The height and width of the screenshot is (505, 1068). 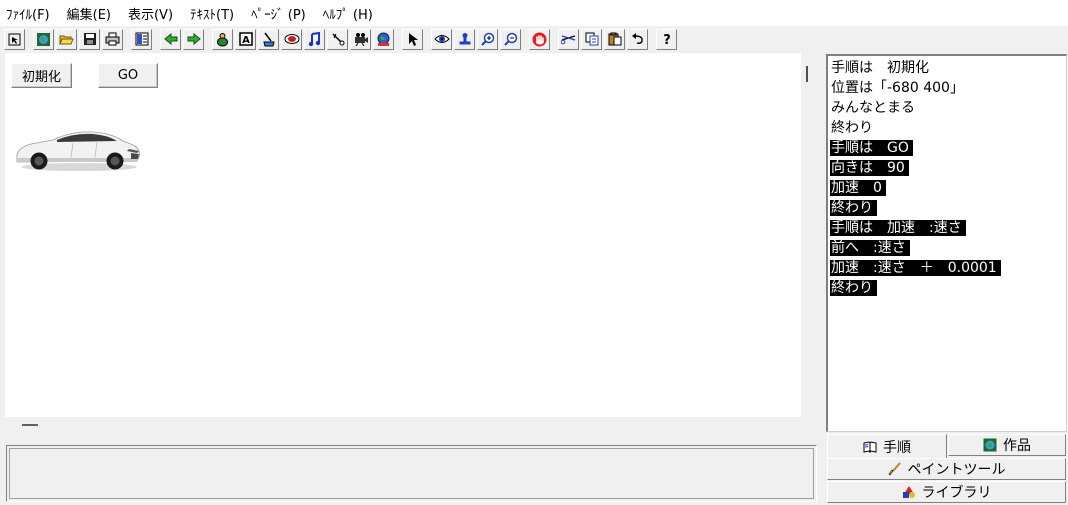 What do you see at coordinates (880, 68) in the screenshot?
I see `script-line-text: 手順は 初期化` at bounding box center [880, 68].